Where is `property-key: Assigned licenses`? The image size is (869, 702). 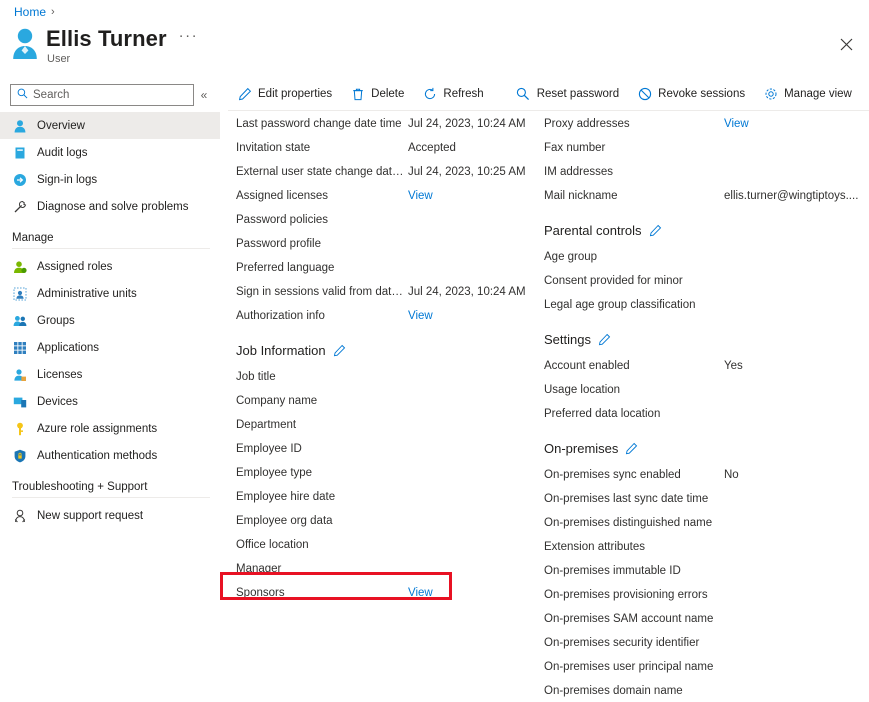
property-key: Assigned licenses is located at coordinates (282, 196).